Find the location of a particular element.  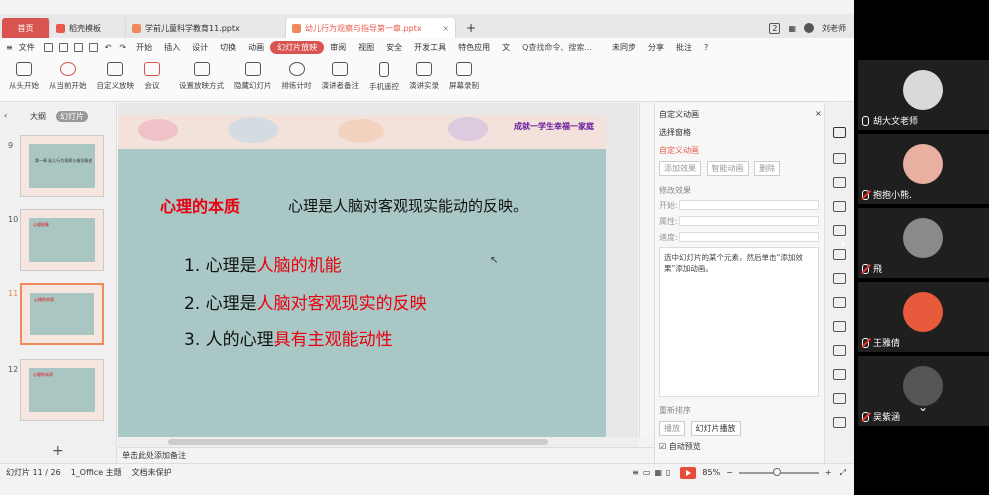

rehearse-timings-button: 排练计时 is located at coordinates (297, 76).